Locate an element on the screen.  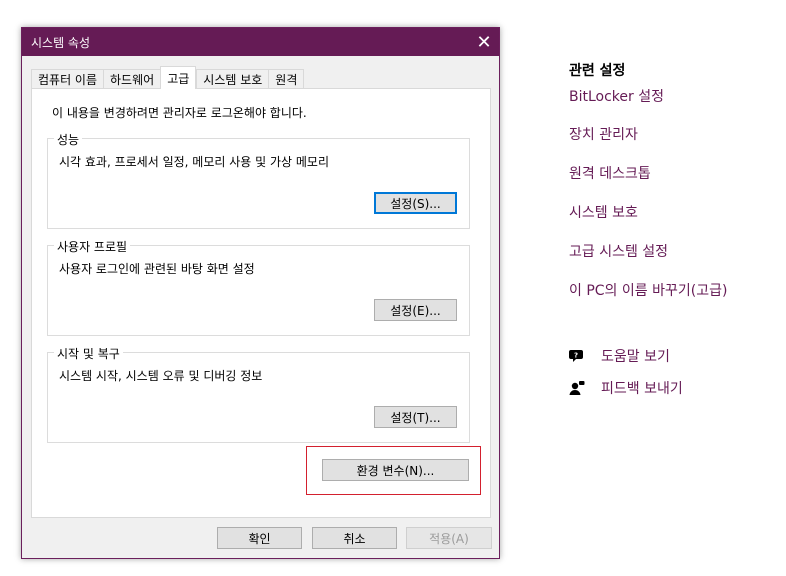
cancel-button: 취소 is located at coordinates (354, 538).